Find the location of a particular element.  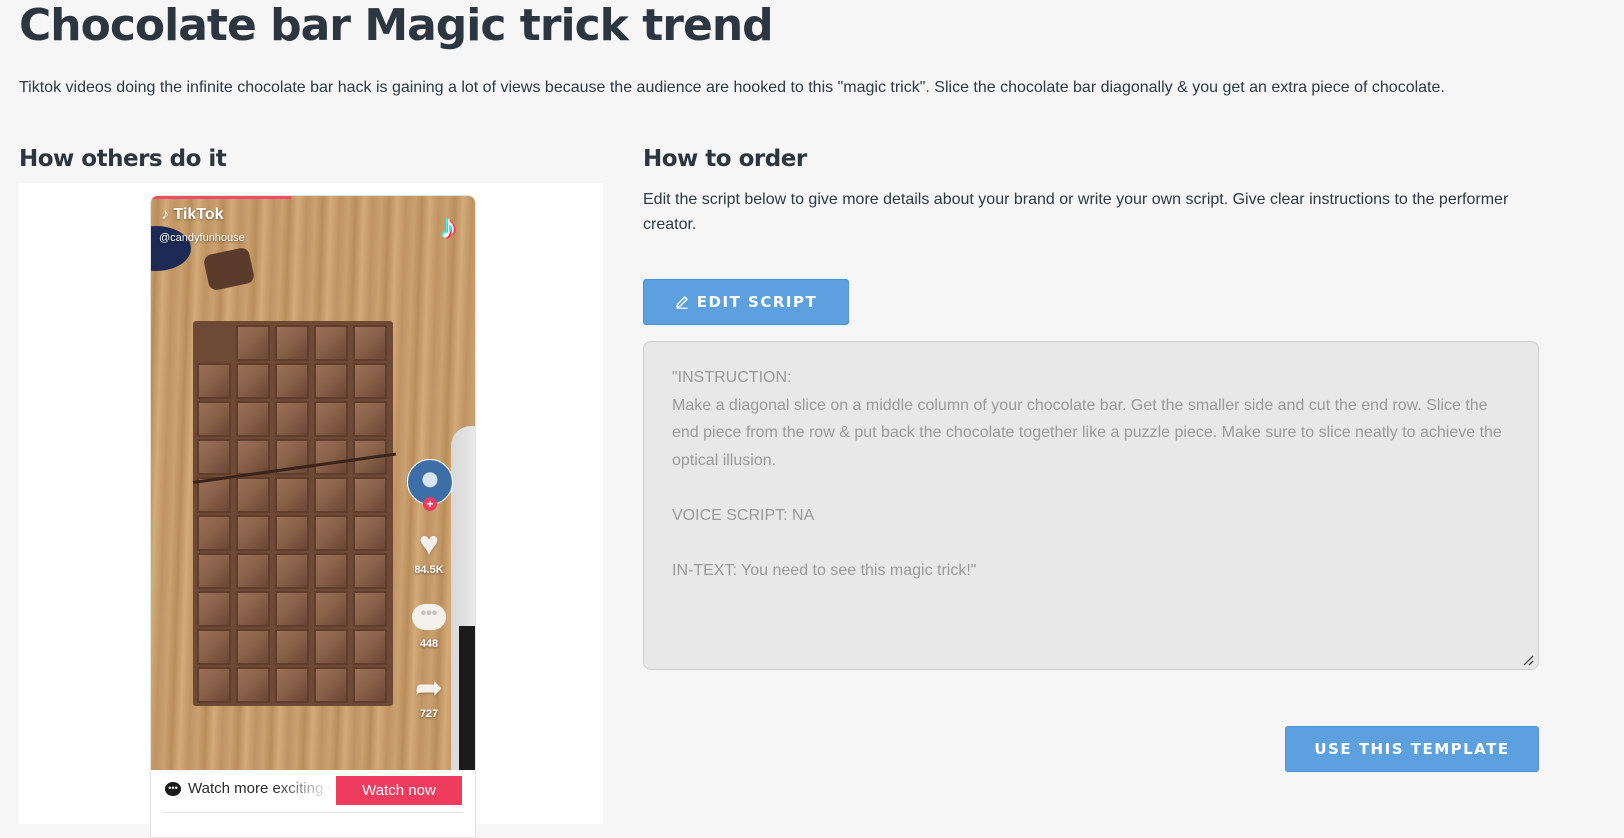

like-count: 84.5K is located at coordinates (429, 570).